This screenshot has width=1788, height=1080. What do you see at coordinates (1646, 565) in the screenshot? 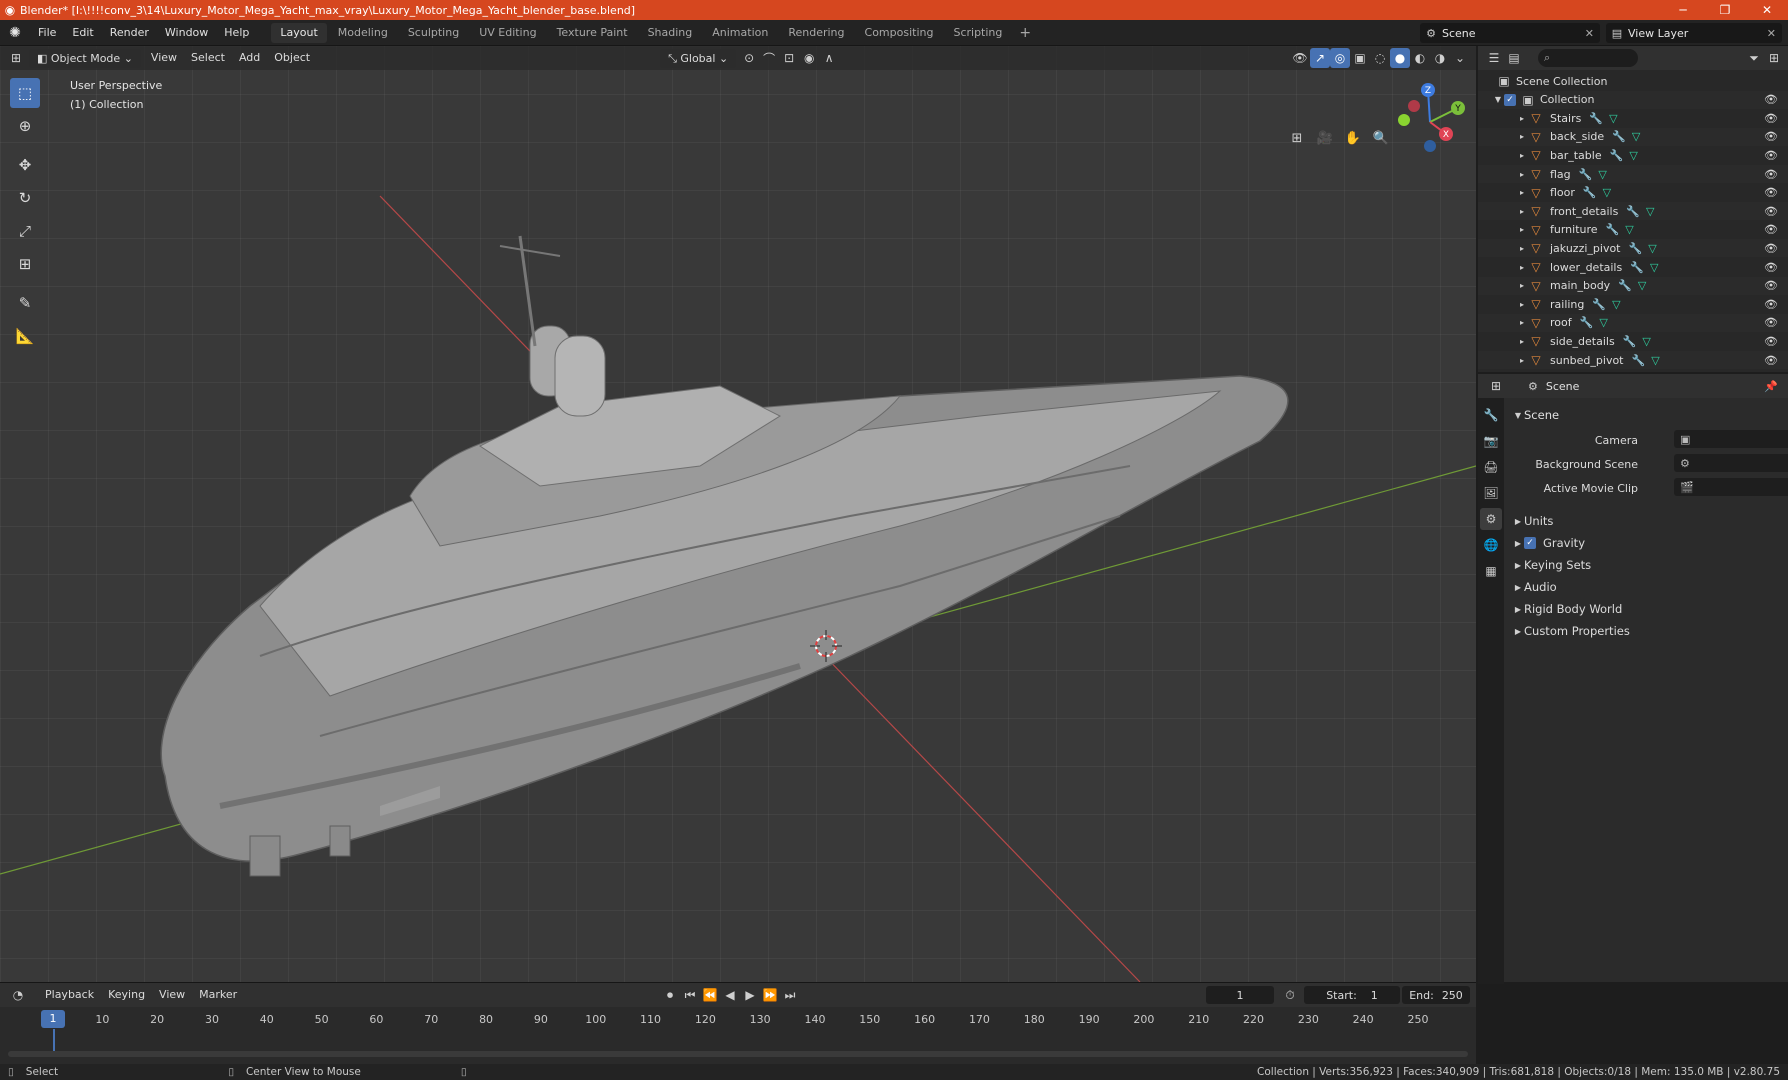
I see `keying-sets-panel-header: ▶ Keying Sets` at bounding box center [1646, 565].